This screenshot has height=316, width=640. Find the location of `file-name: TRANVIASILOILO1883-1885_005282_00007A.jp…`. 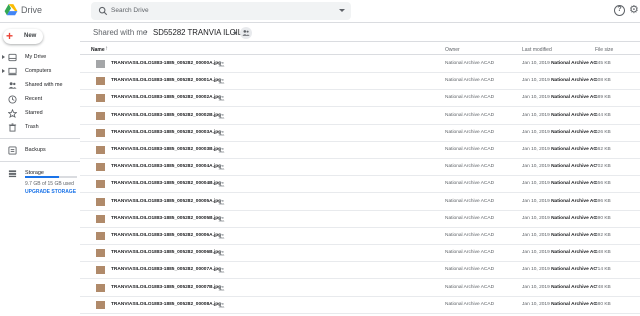

file-name: TRANVIASILOILO1883-1885_005282_00007A.jp… is located at coordinates (166, 269).